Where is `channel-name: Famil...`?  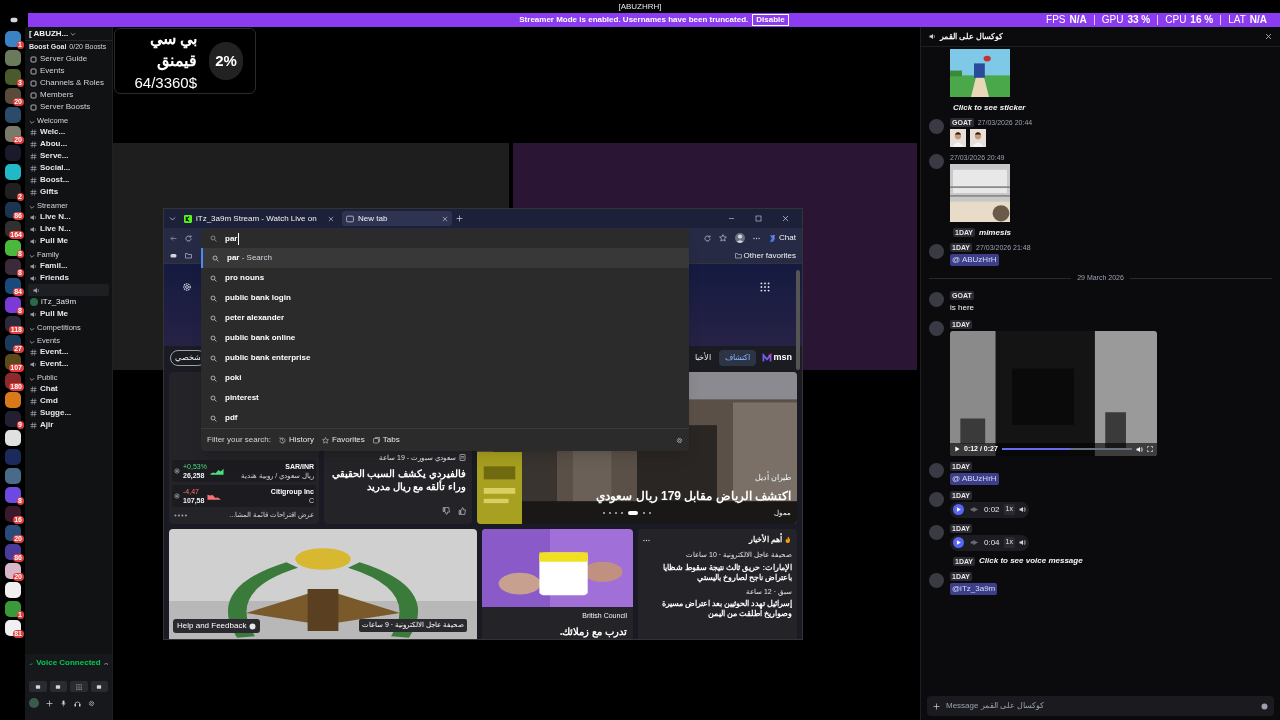
channel-name: Famil... is located at coordinates (54, 266).